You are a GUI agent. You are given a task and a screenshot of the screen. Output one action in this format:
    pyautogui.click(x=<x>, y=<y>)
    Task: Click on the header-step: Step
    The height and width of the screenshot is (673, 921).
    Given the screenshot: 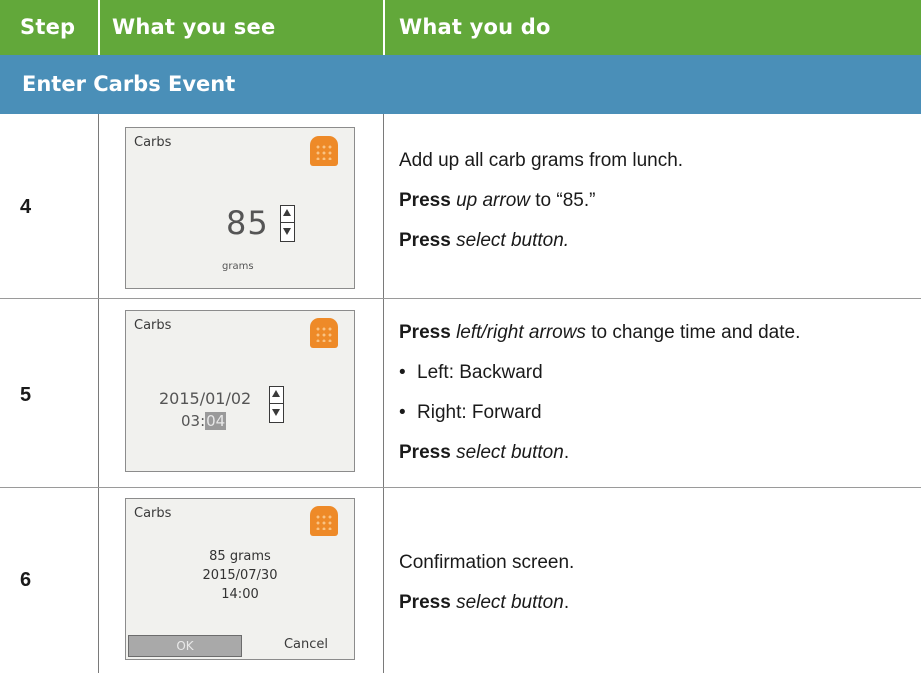 What is the action you would take?
    pyautogui.click(x=48, y=27)
    